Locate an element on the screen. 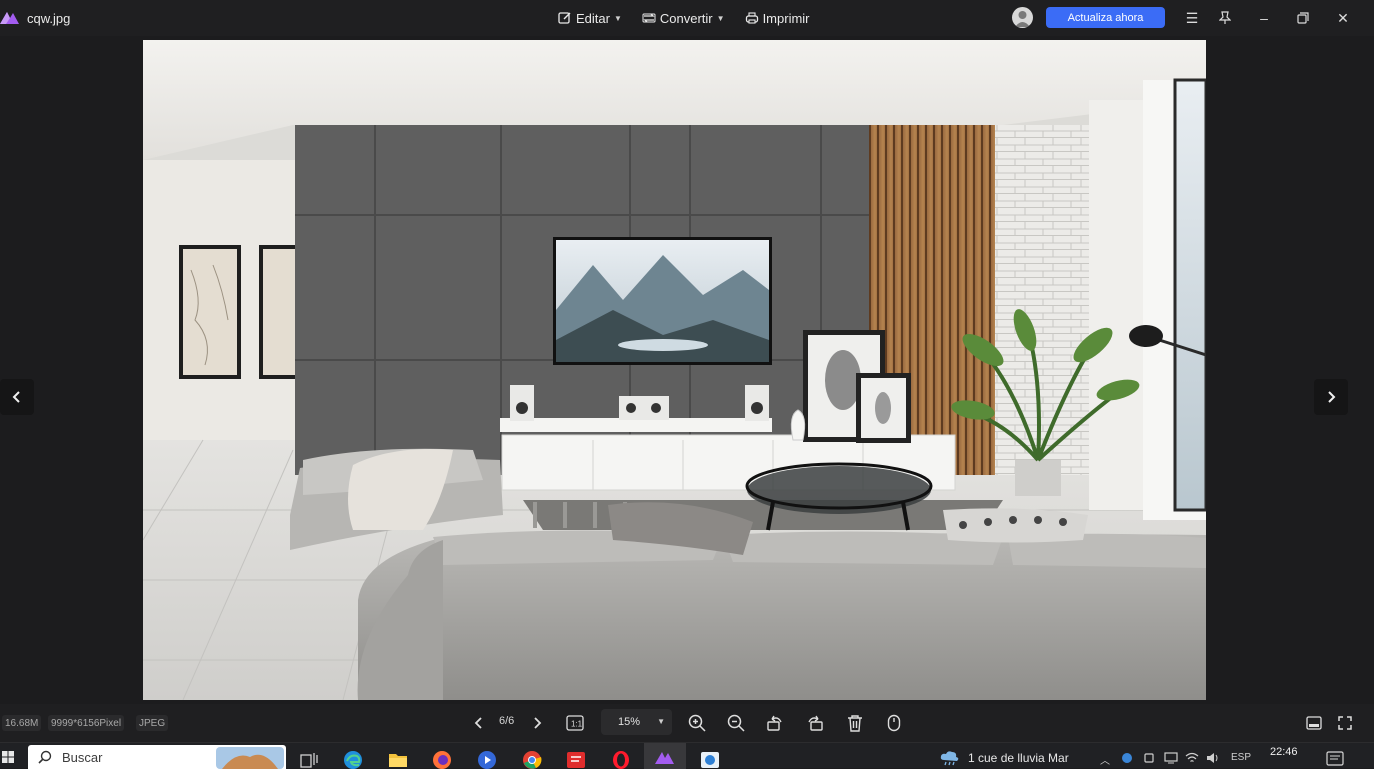 The image size is (1374, 769). actual-size-icon: 1:1 is located at coordinates (575, 723).